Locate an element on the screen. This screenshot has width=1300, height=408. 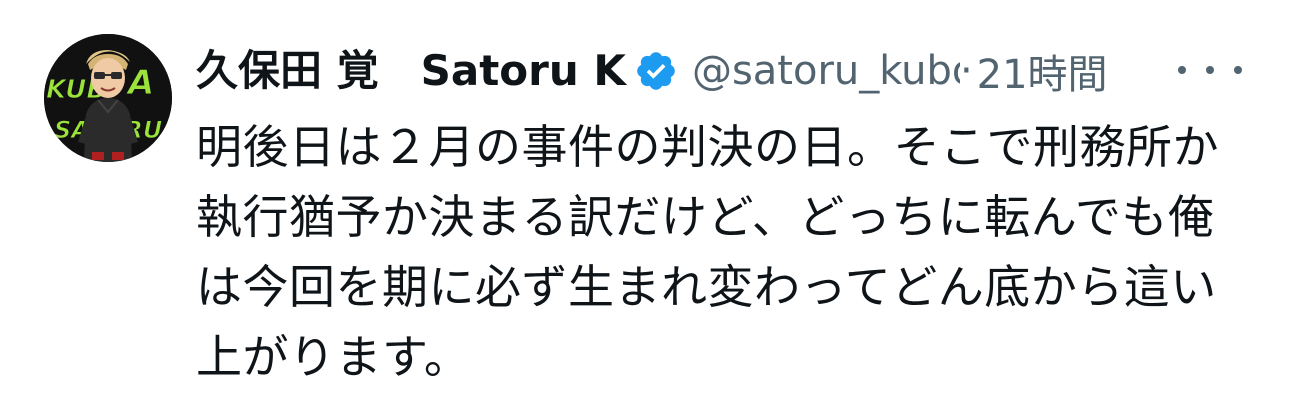
tweet-text-line: は今回を期に必ず生まれ変わってどん底から這い is located at coordinates (706, 287).